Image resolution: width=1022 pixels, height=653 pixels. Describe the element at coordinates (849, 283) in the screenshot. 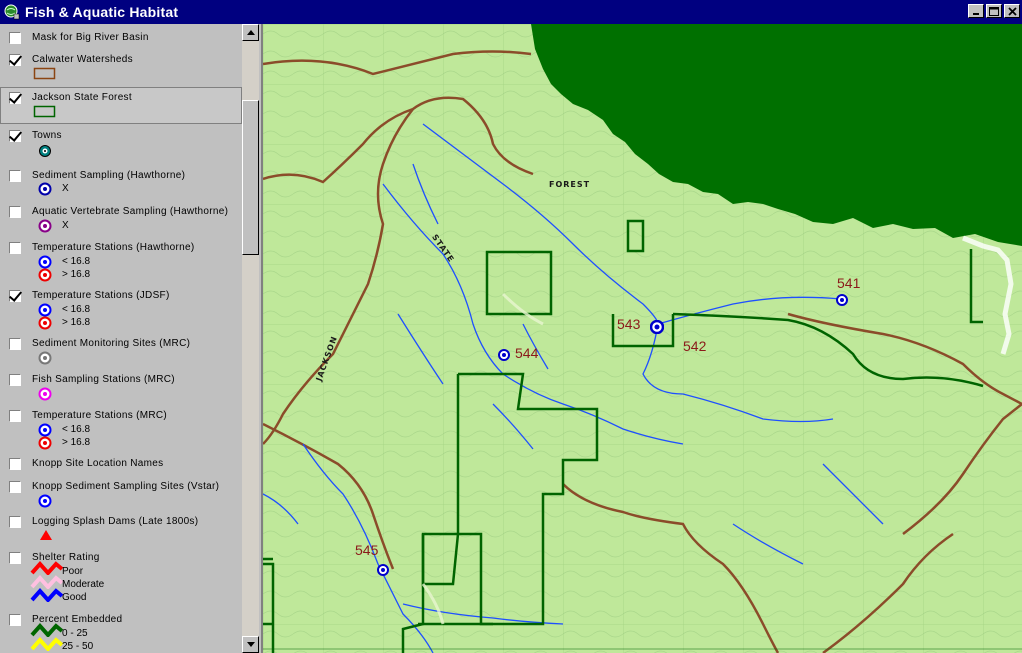

I see `station-label-541: 541` at that location.